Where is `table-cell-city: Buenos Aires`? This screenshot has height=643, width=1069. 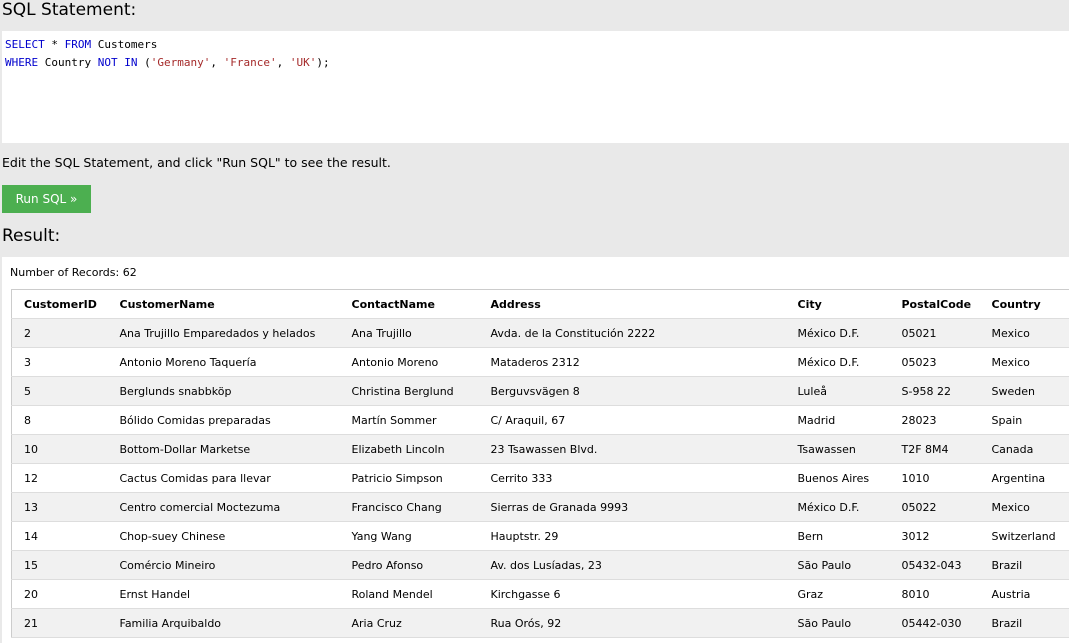
table-cell-city: Buenos Aires is located at coordinates (837, 478).